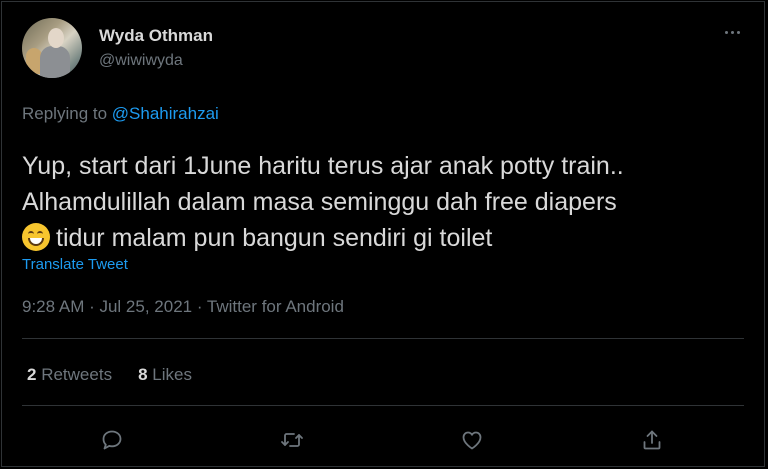 The width and height of the screenshot is (768, 469). What do you see at coordinates (172, 374) in the screenshot?
I see `likes-label: Likes` at bounding box center [172, 374].